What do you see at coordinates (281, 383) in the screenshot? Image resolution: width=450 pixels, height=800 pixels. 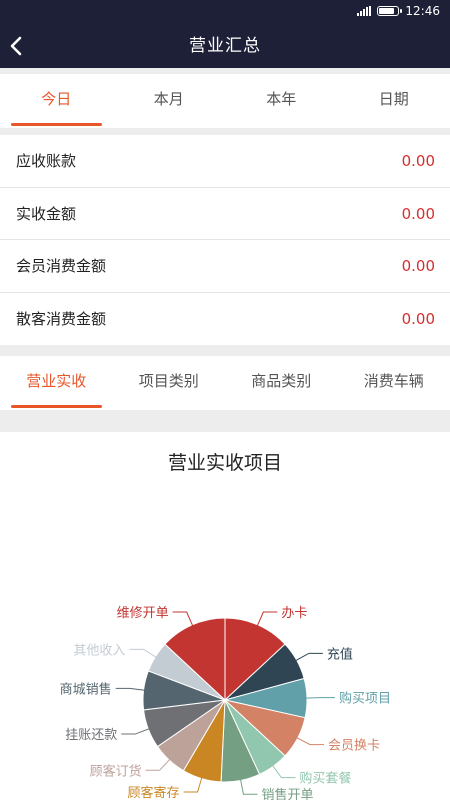 I see `tab-product-category: 商品类别` at bounding box center [281, 383].